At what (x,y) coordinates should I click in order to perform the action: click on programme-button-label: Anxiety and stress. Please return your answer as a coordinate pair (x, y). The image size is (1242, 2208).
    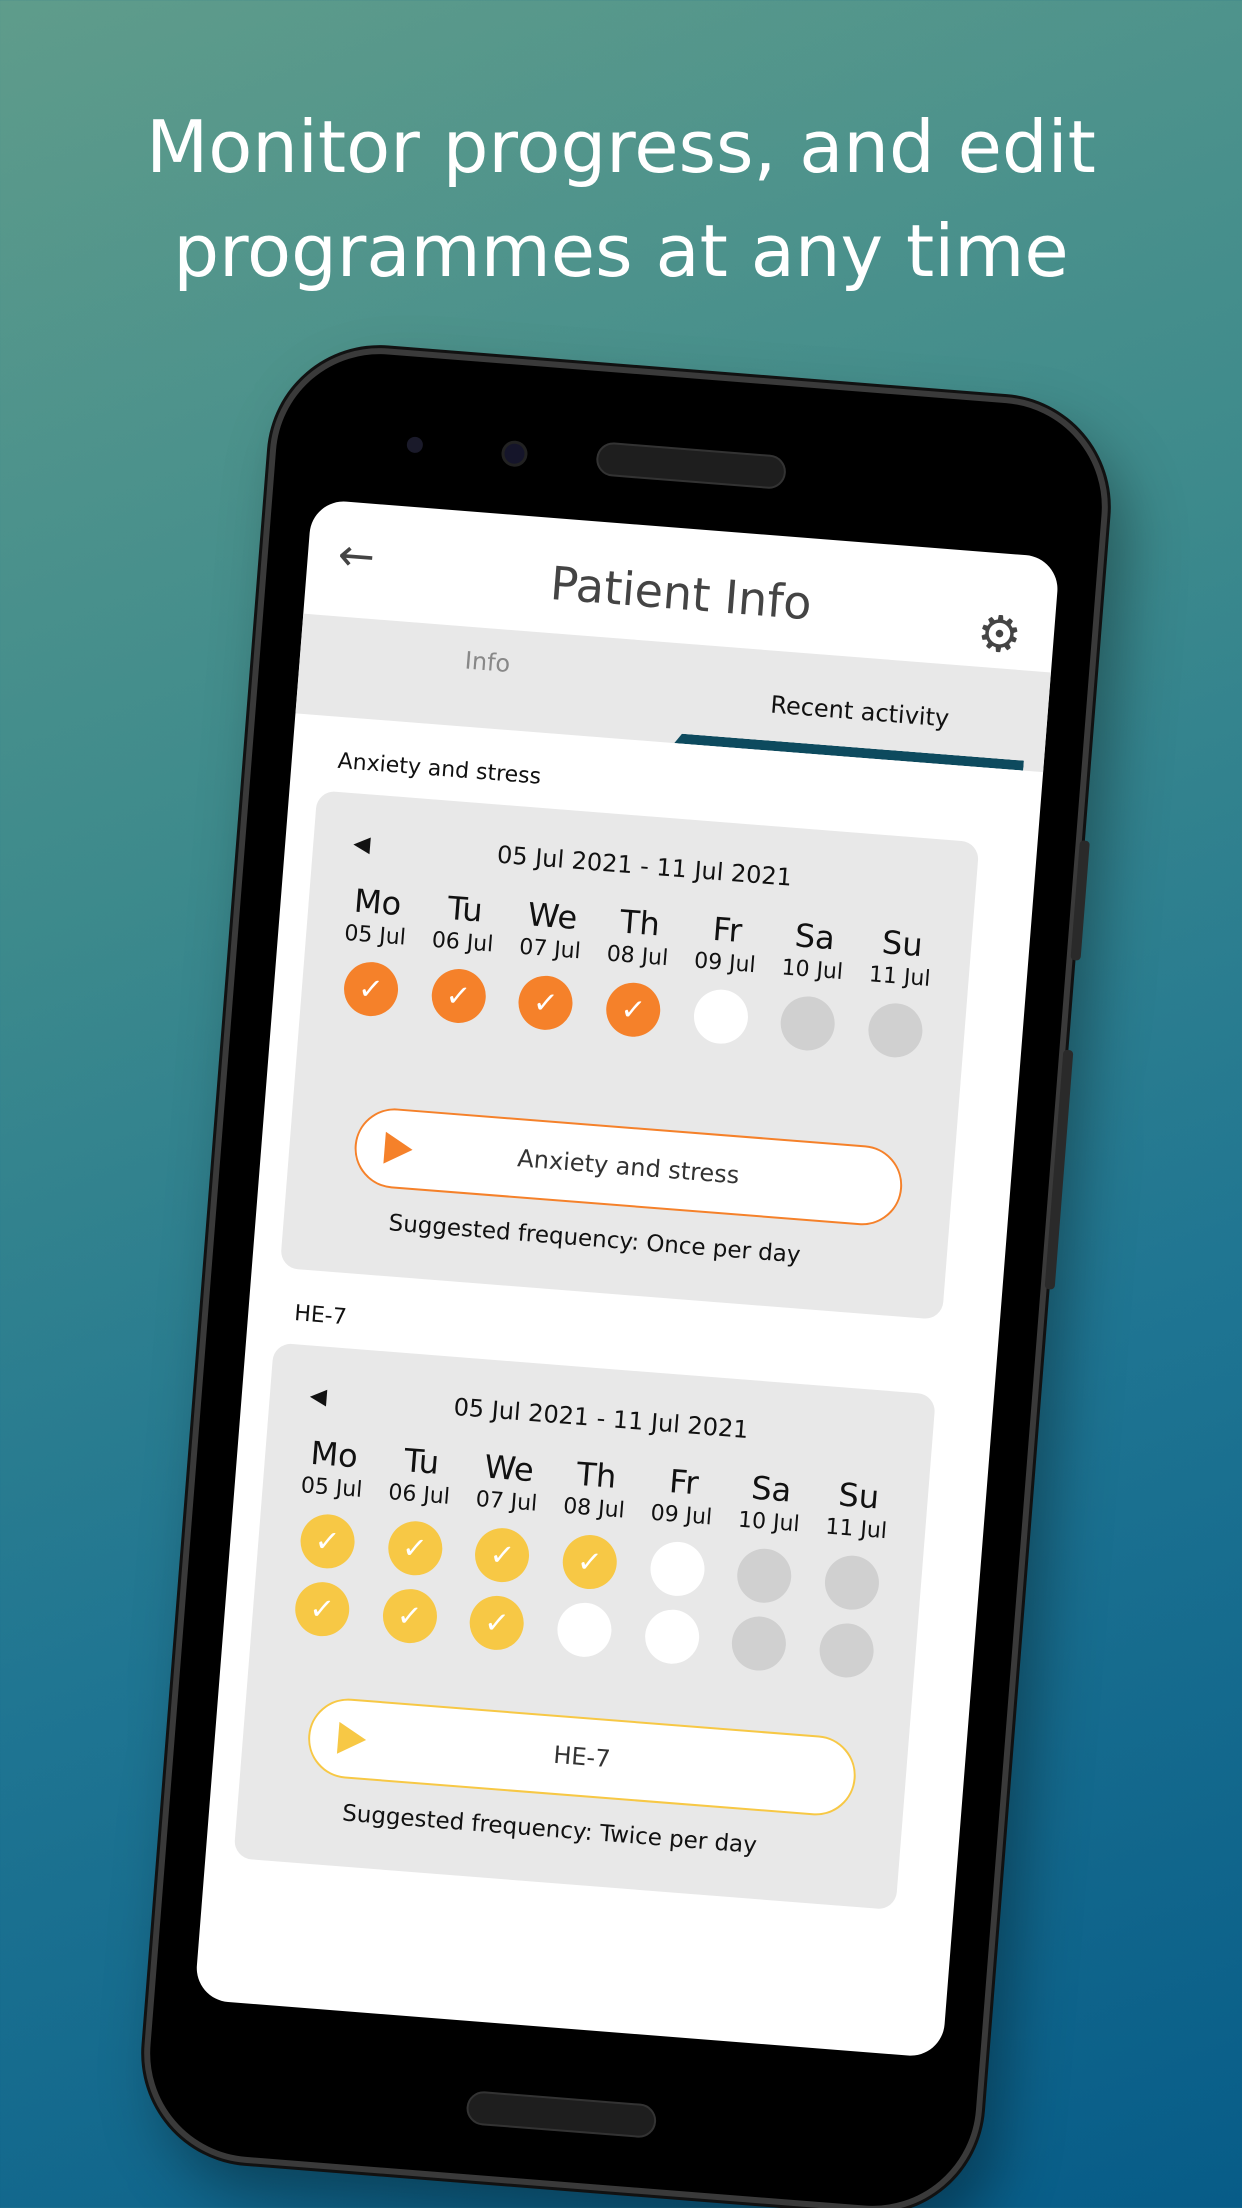
    Looking at the image, I should click on (628, 1167).